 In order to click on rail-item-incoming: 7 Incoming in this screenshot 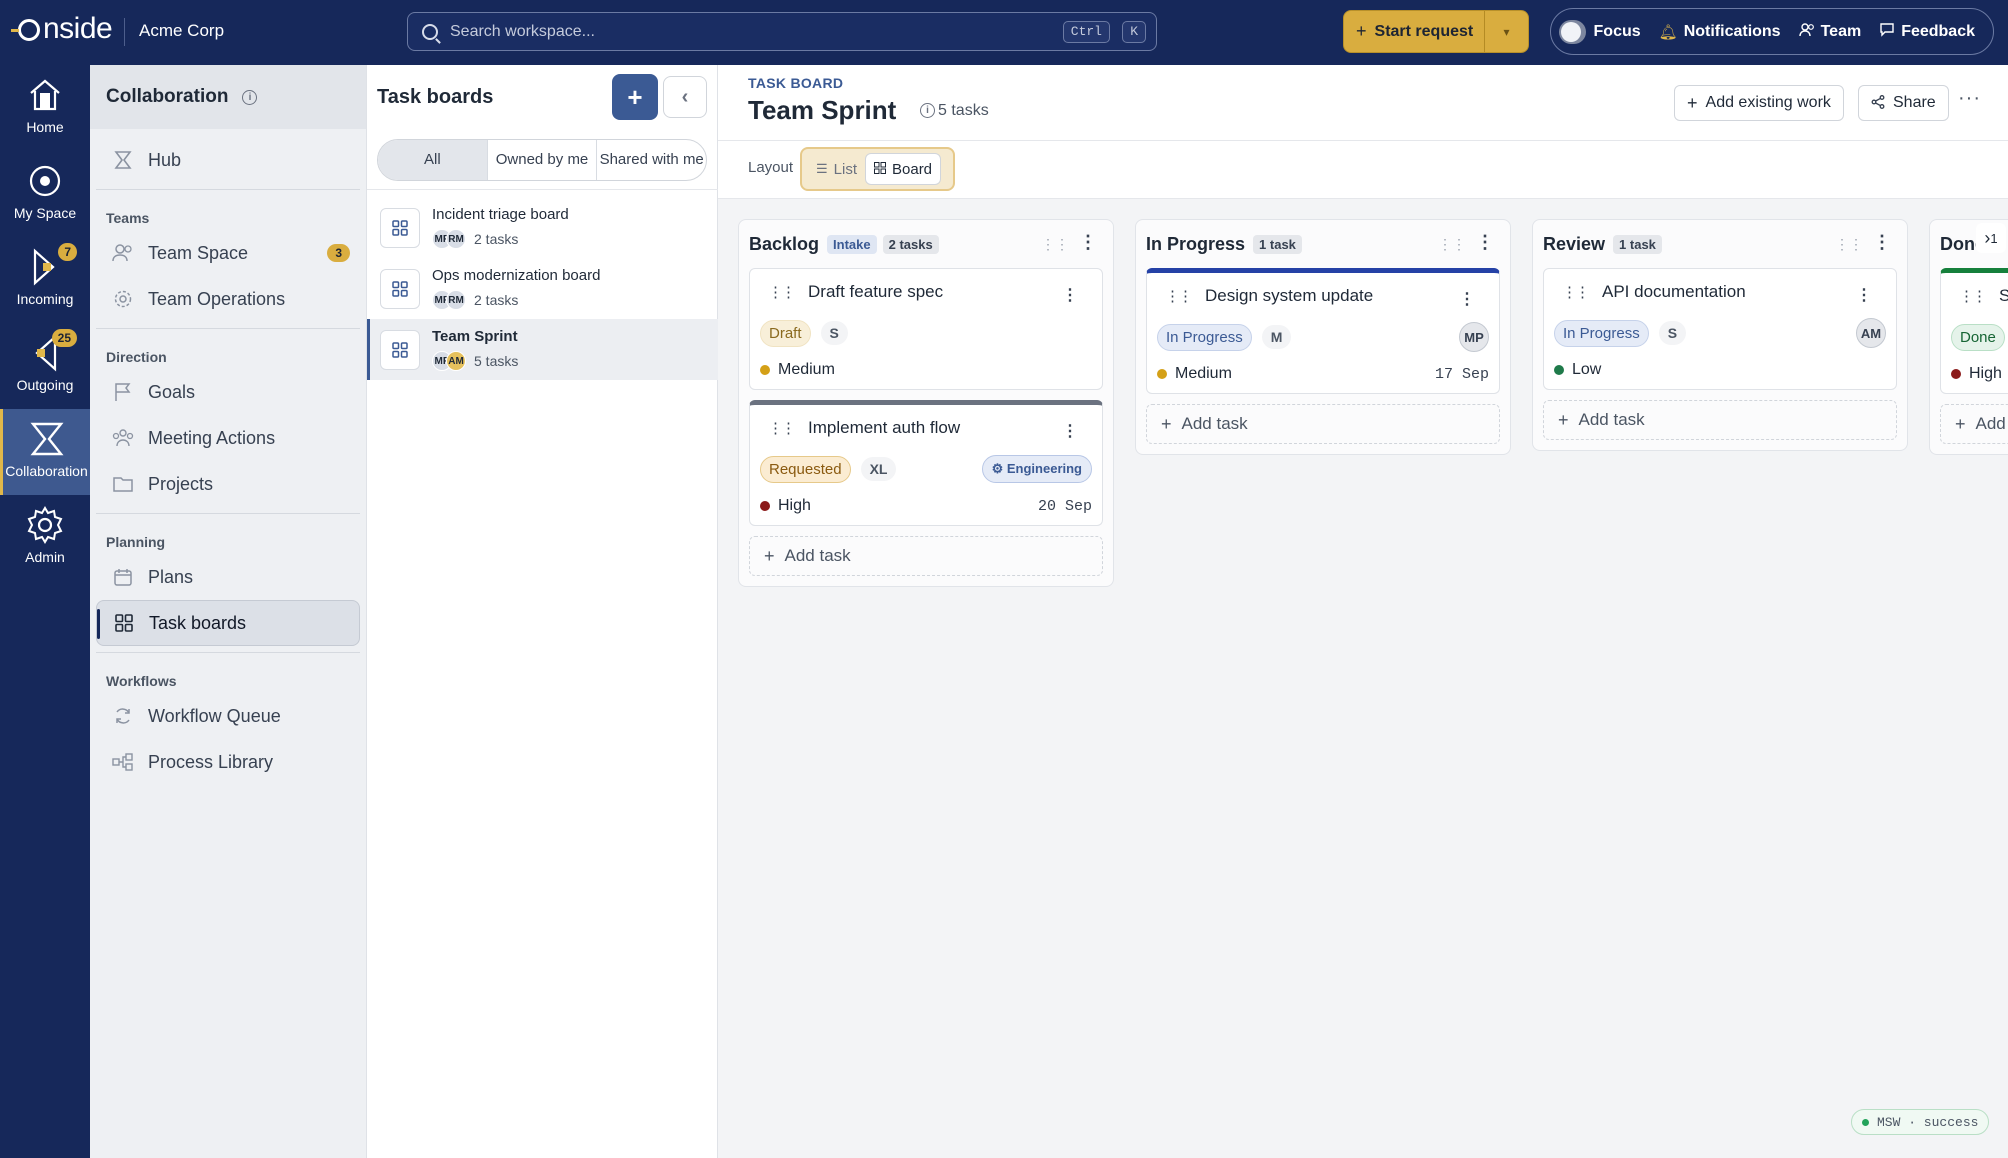, I will do `click(45, 280)`.